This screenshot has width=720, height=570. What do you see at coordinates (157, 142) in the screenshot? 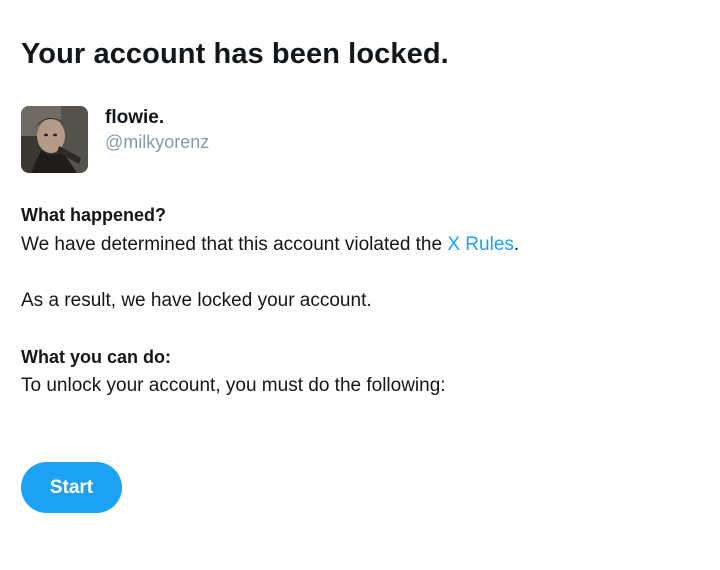
I see `user-handle: @milkyorenz` at bounding box center [157, 142].